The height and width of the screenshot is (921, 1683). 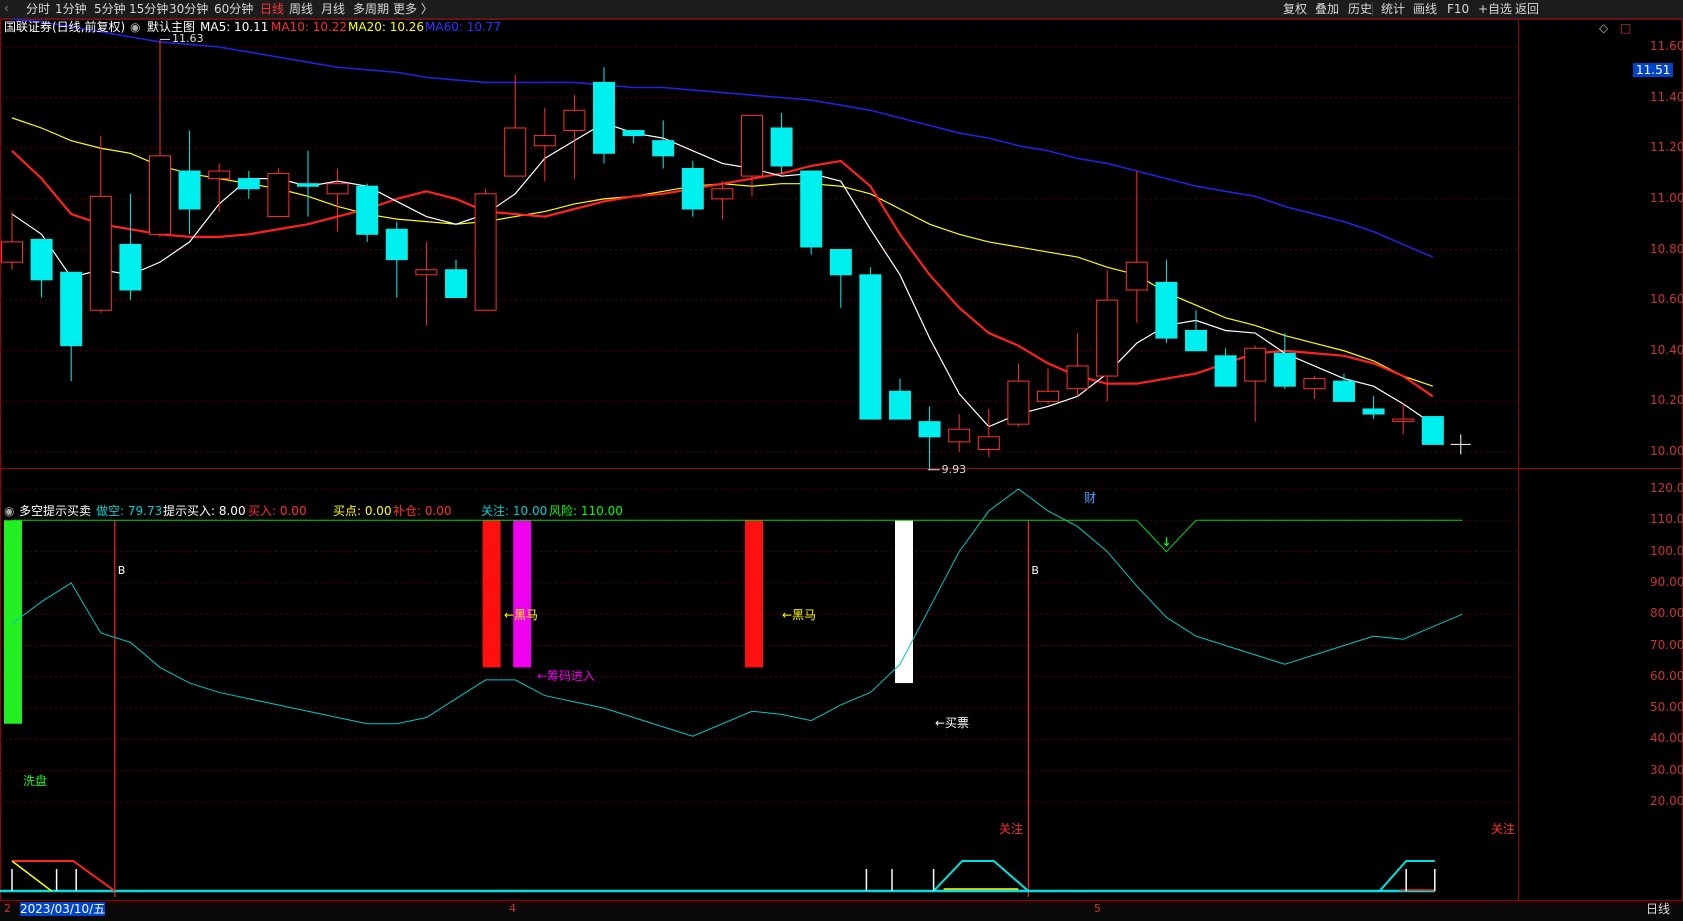 I want to click on indicator-name: 默认主图, so click(x=171, y=27).